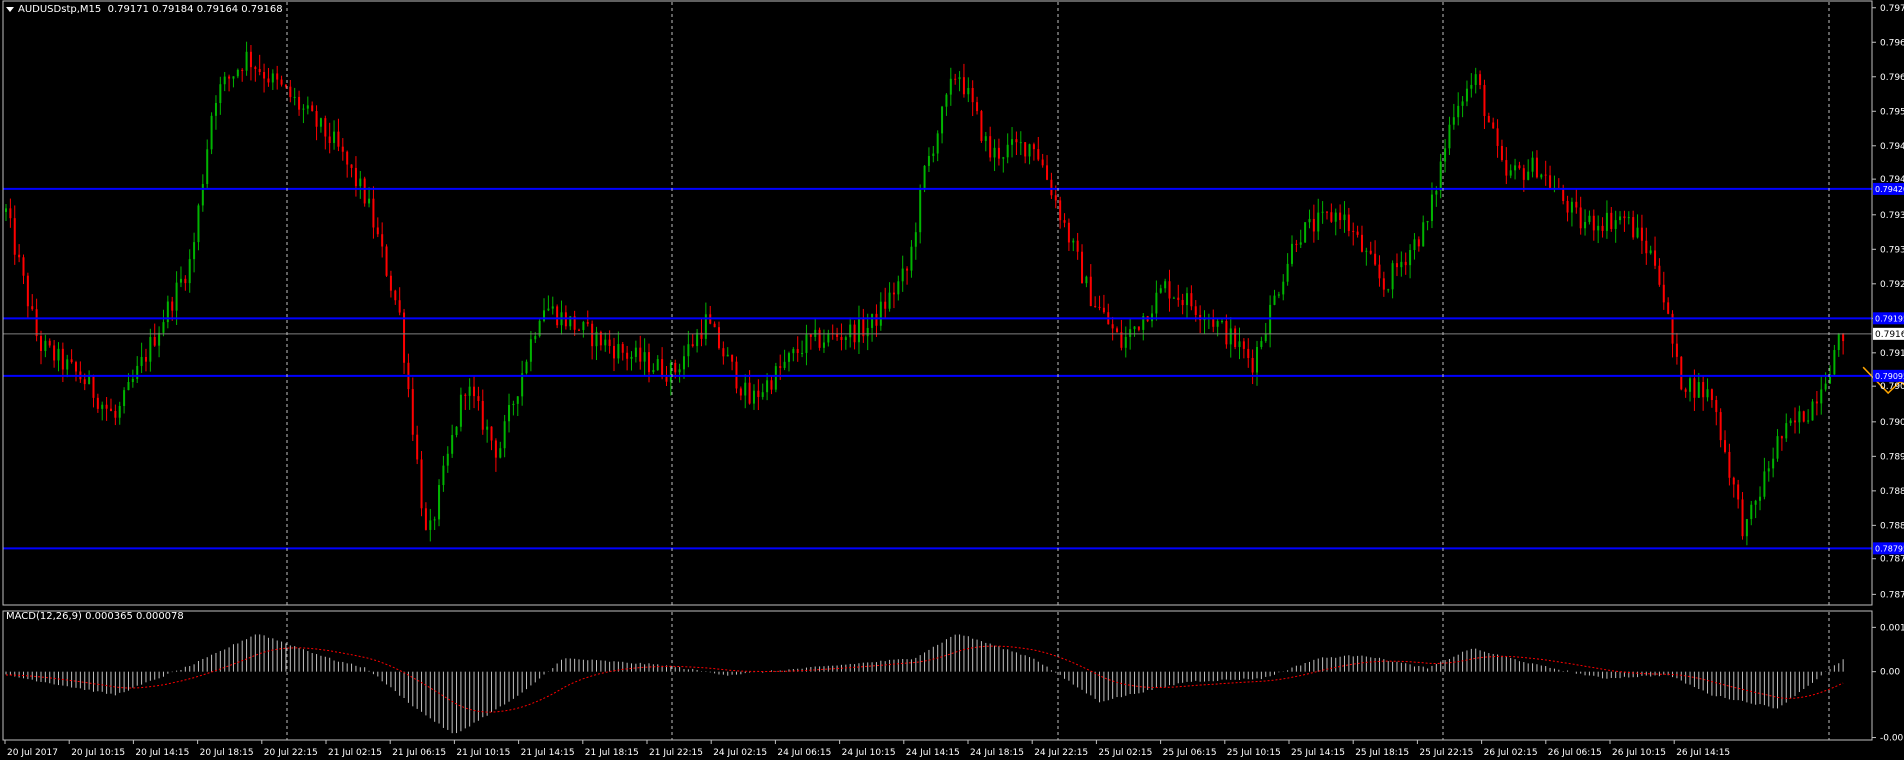 The height and width of the screenshot is (760, 1904). Describe the element at coordinates (128, 9) in the screenshot. I see `open-value: 0.79171` at that location.